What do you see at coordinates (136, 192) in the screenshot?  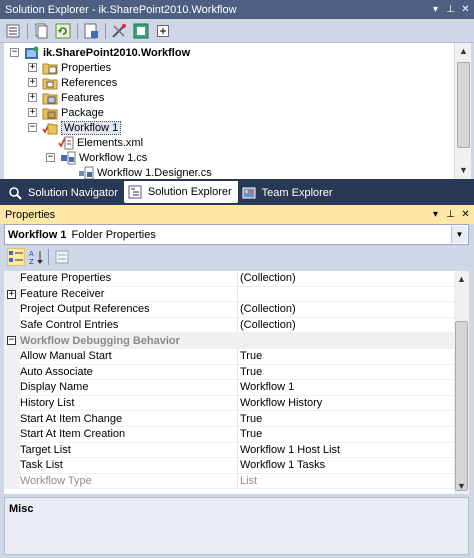 I see `solution-explorer-icon` at bounding box center [136, 192].